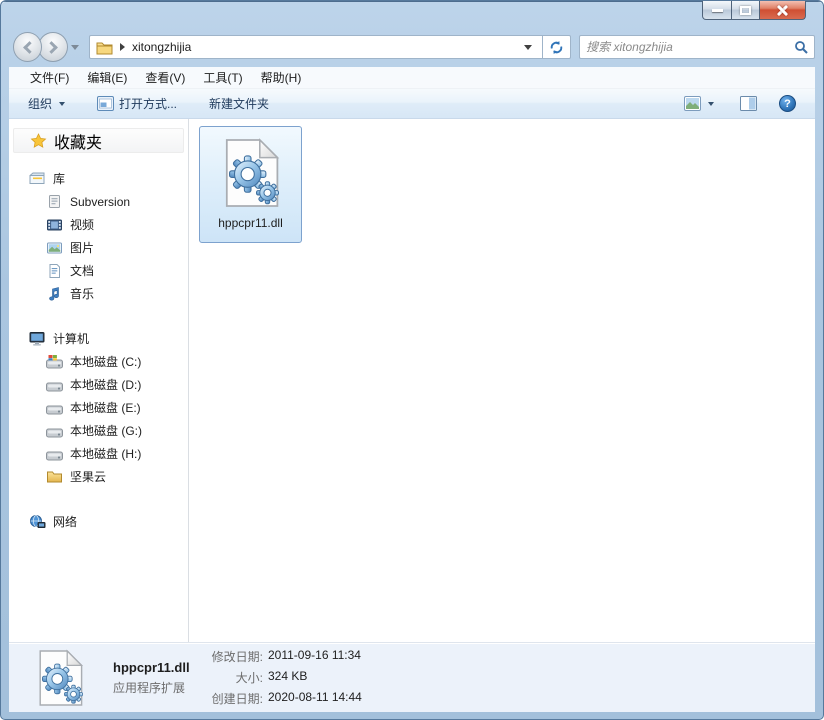 The width and height of the screenshot is (824, 720). I want to click on address-bar: xitongzhijia, so click(315, 47).